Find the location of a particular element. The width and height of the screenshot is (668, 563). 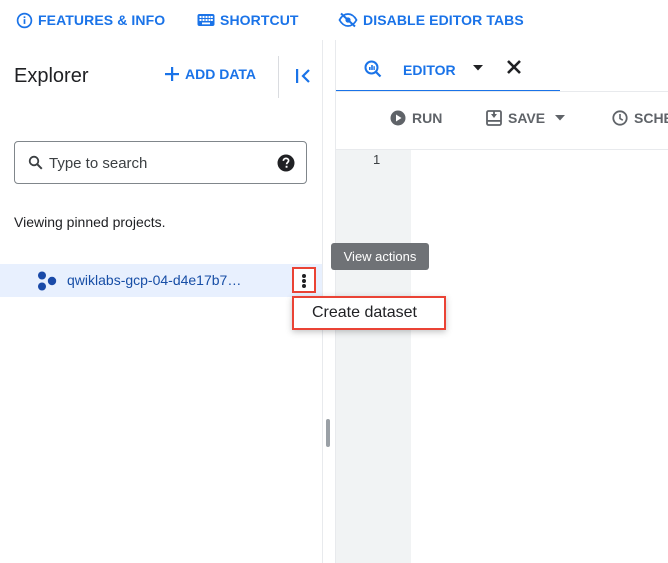

shortcut-button: SHORTCUT is located at coordinates (248, 20).